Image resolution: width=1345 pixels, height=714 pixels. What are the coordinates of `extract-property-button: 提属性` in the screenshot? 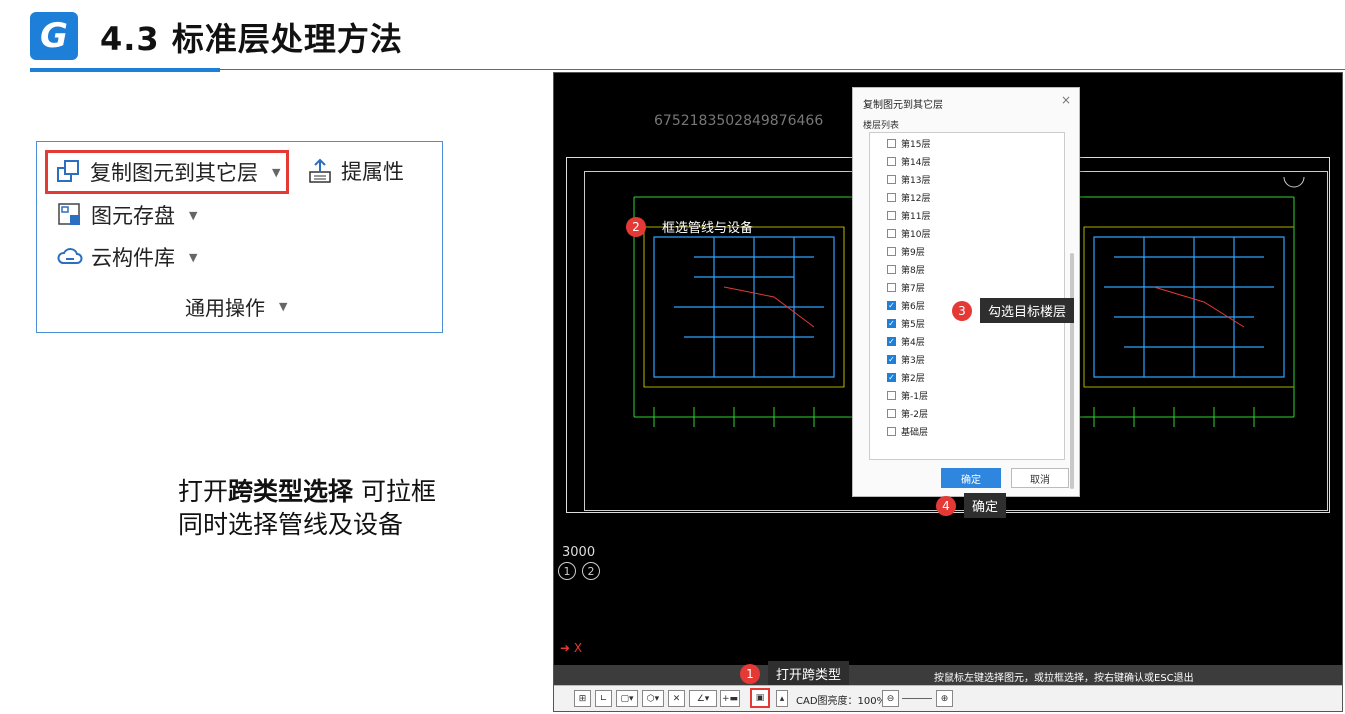 It's located at (355, 171).